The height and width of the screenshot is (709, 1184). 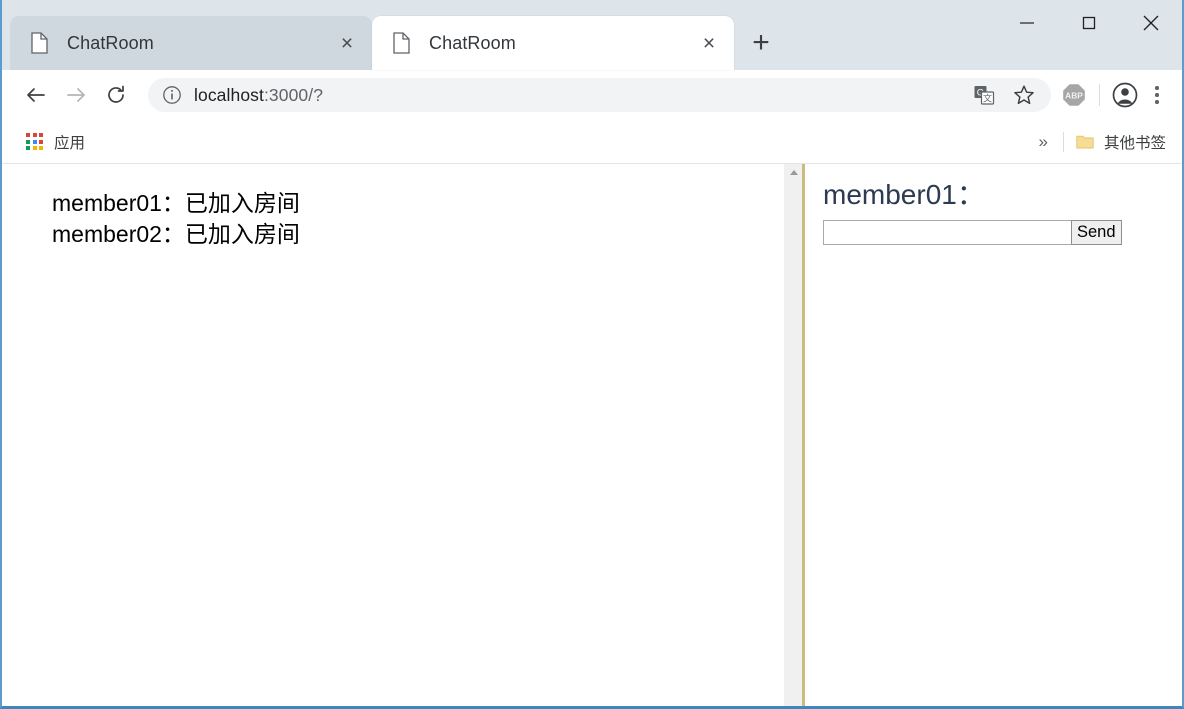 I want to click on minimize-icon, so click(x=1027, y=23).